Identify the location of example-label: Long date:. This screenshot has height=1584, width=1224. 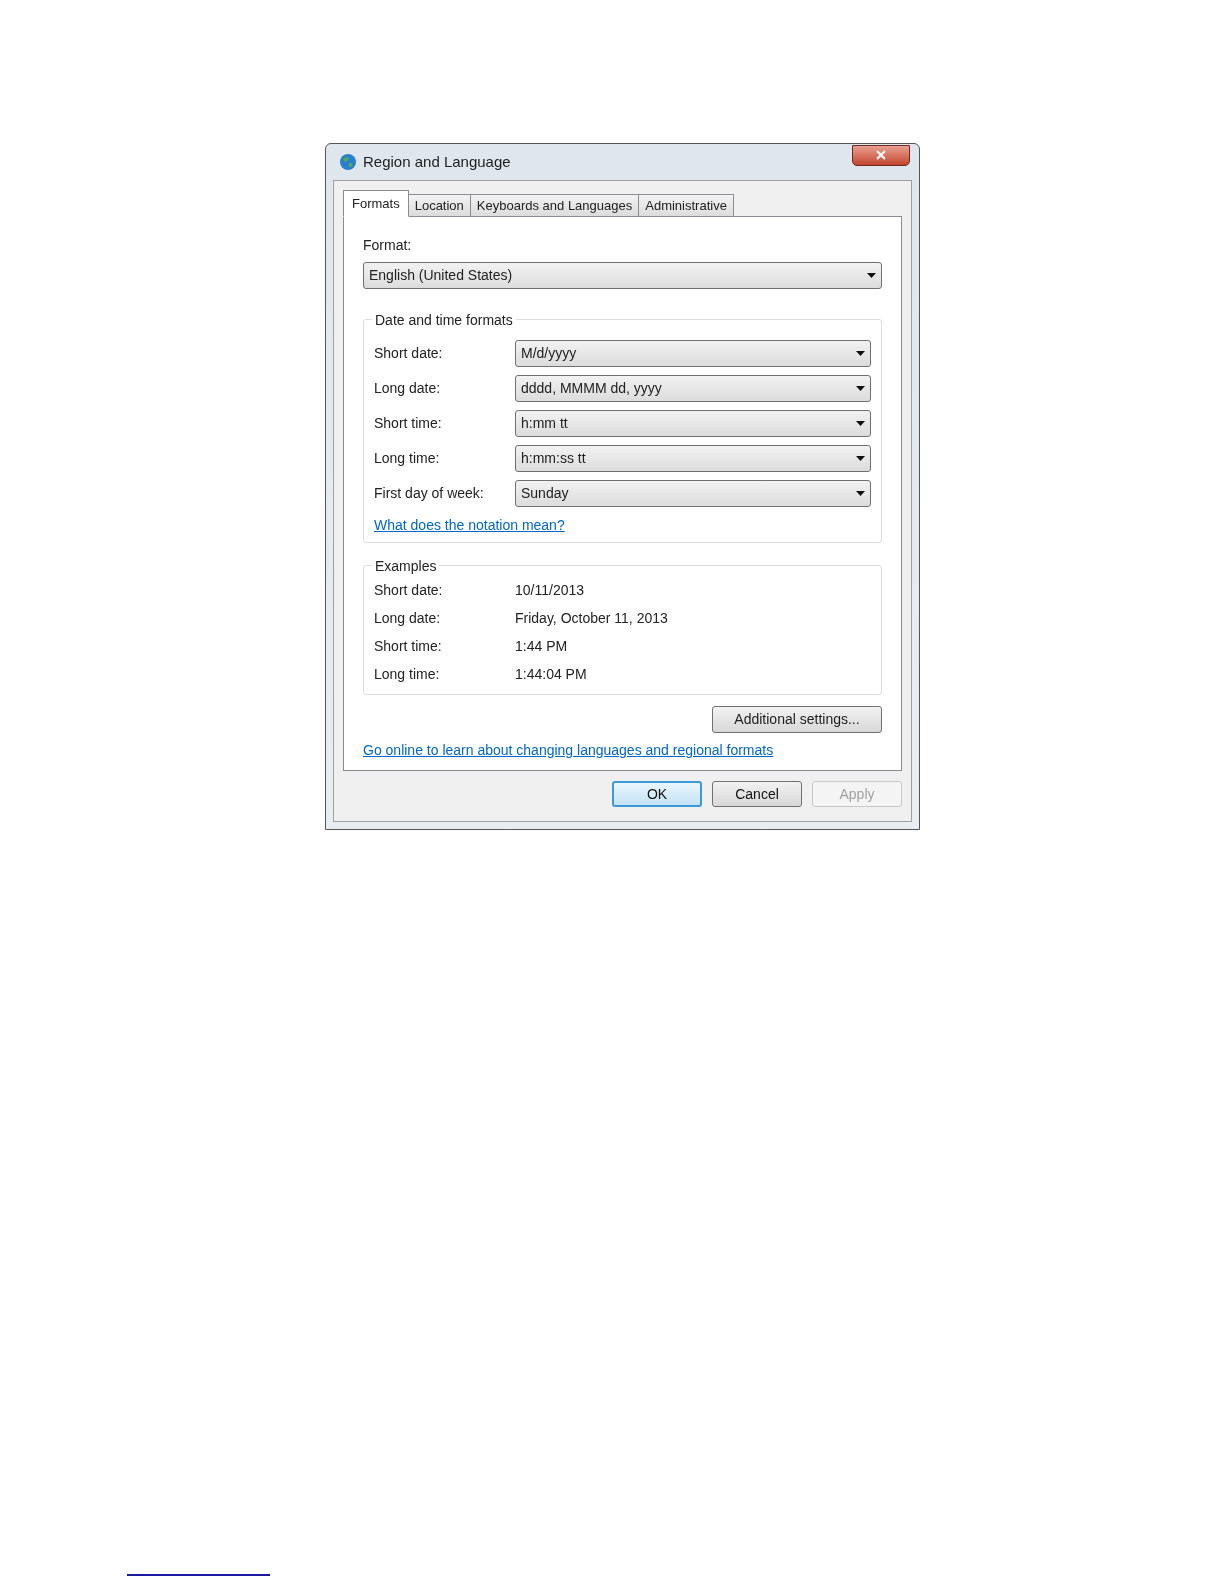
(408, 618).